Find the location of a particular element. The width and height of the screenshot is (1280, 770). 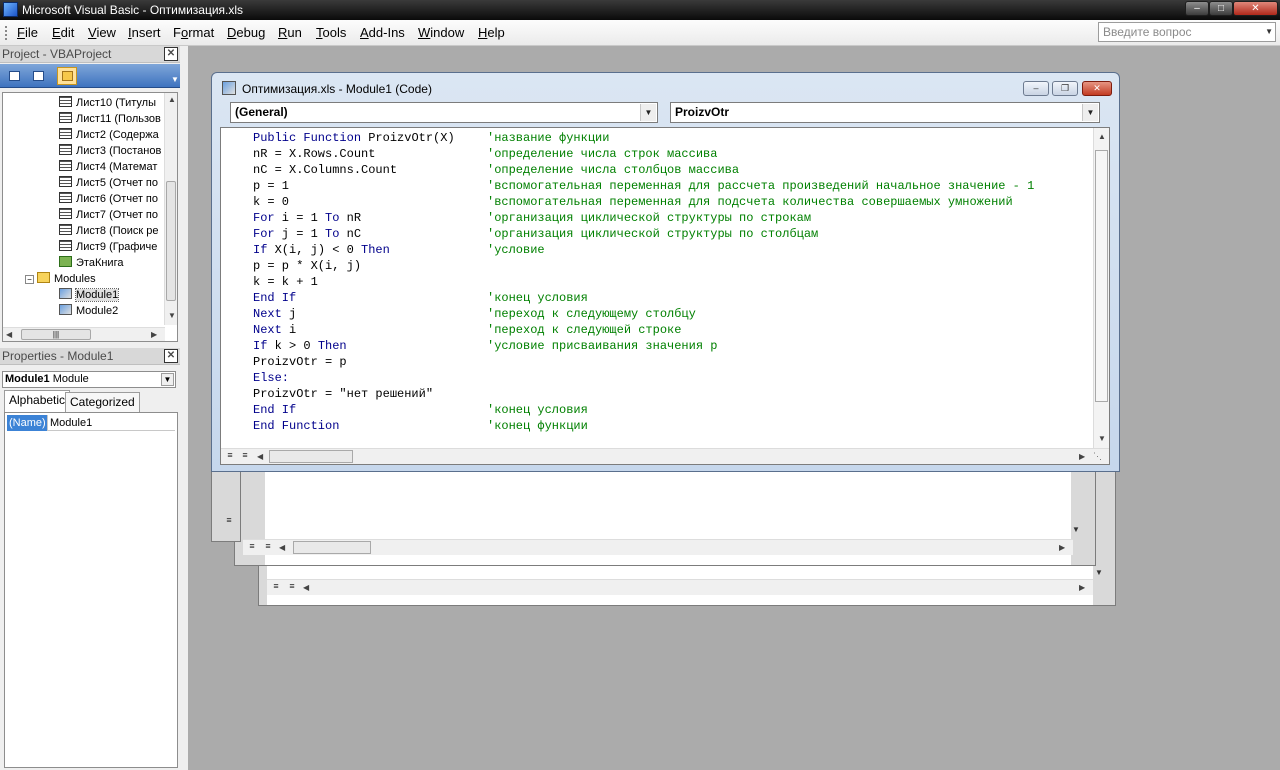

close-button: ✕ is located at coordinates (1255, 8).